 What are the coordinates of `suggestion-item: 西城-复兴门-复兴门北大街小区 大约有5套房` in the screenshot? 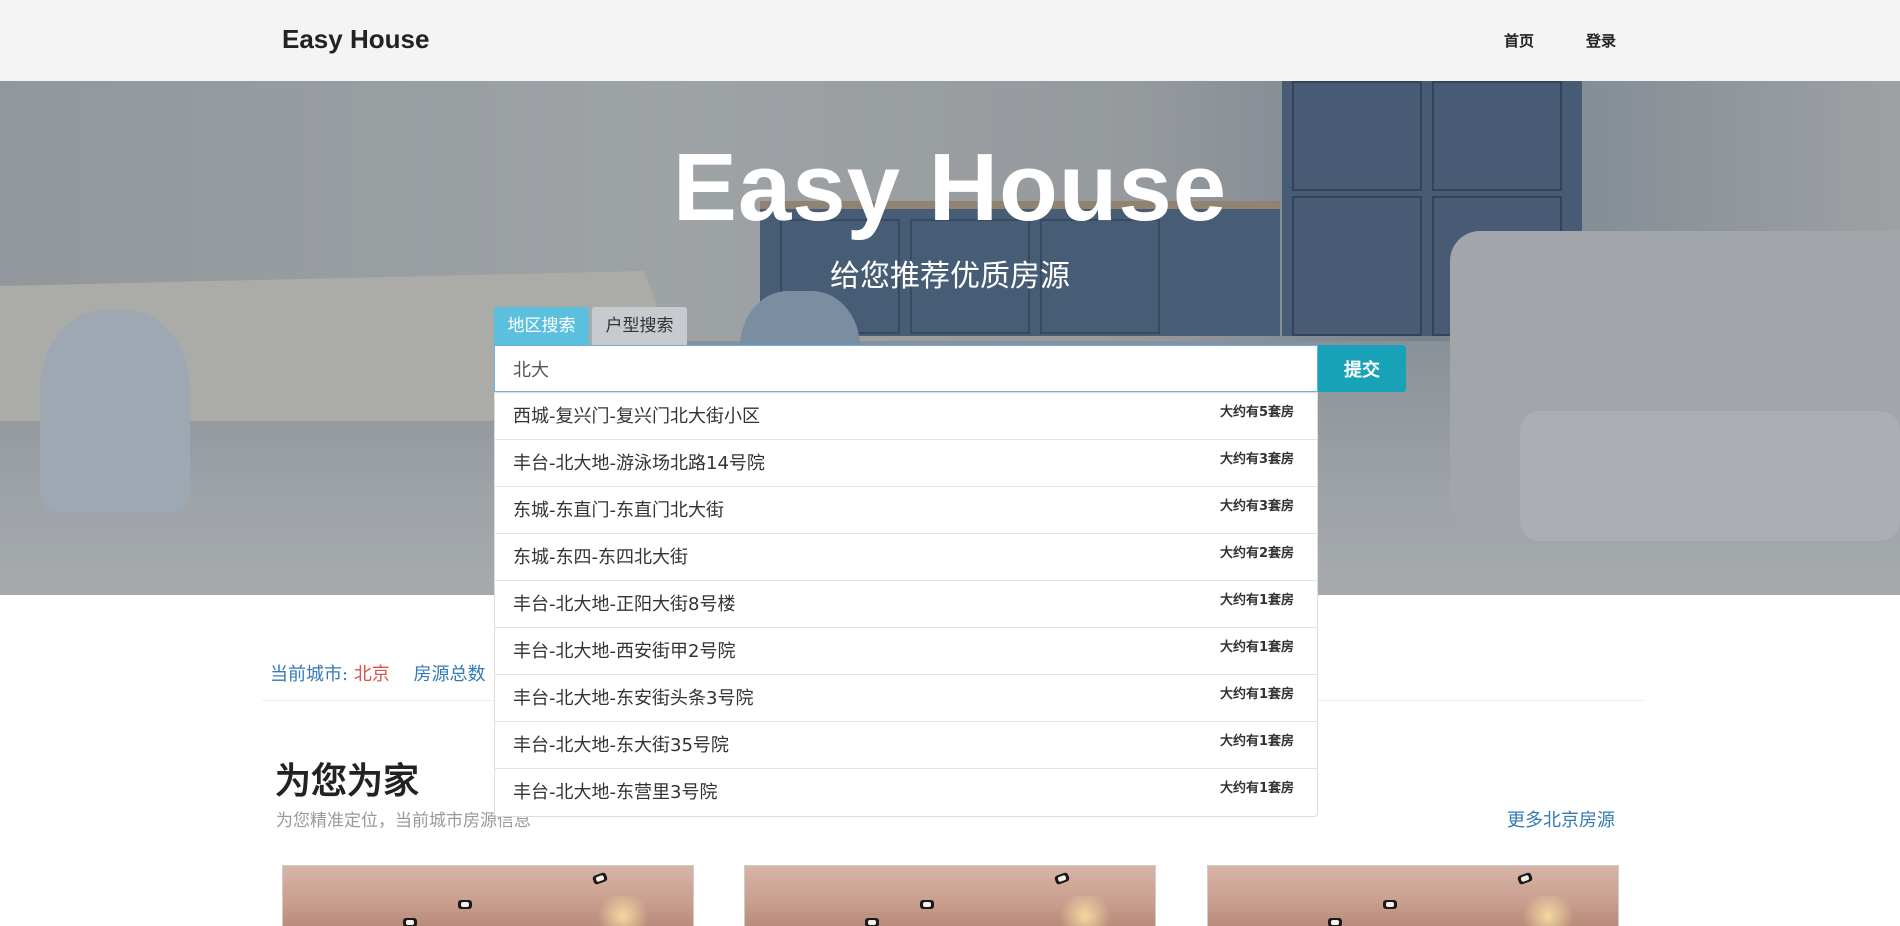 It's located at (906, 416).